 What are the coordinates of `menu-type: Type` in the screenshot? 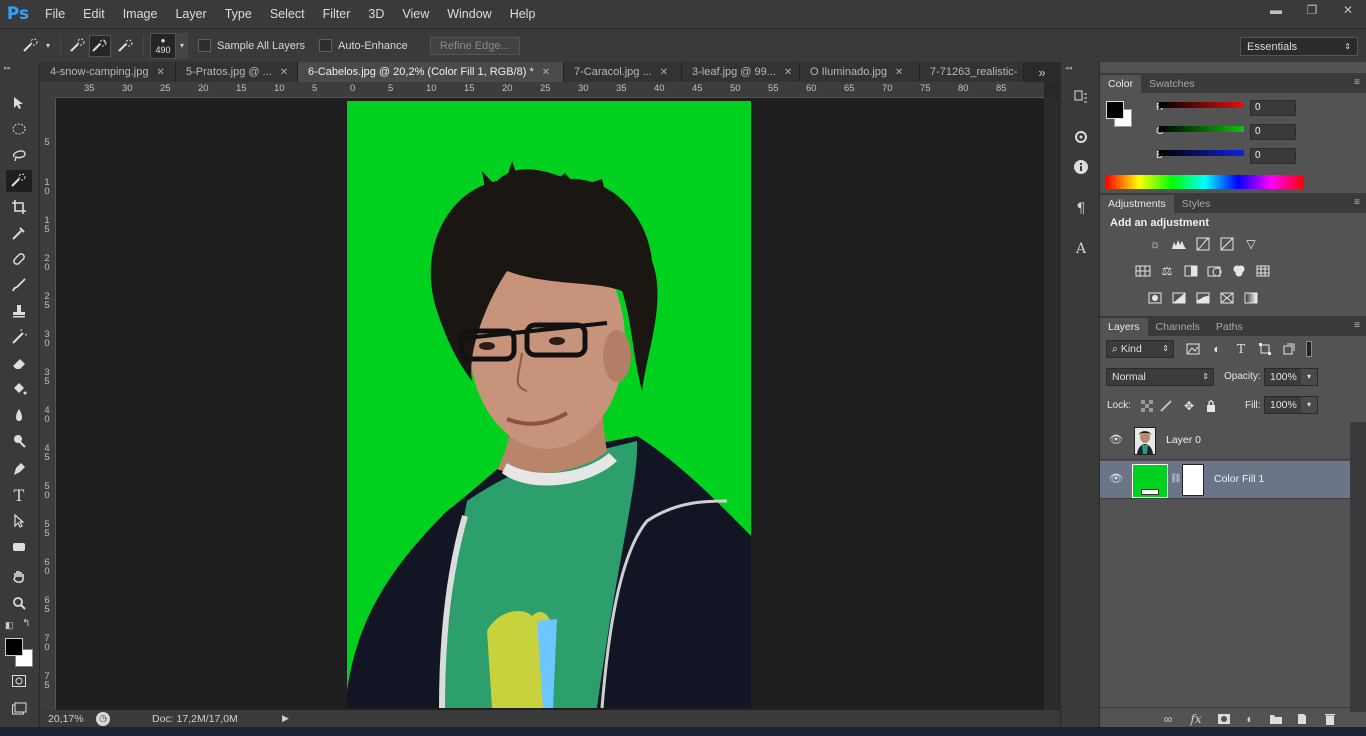 It's located at (238, 14).